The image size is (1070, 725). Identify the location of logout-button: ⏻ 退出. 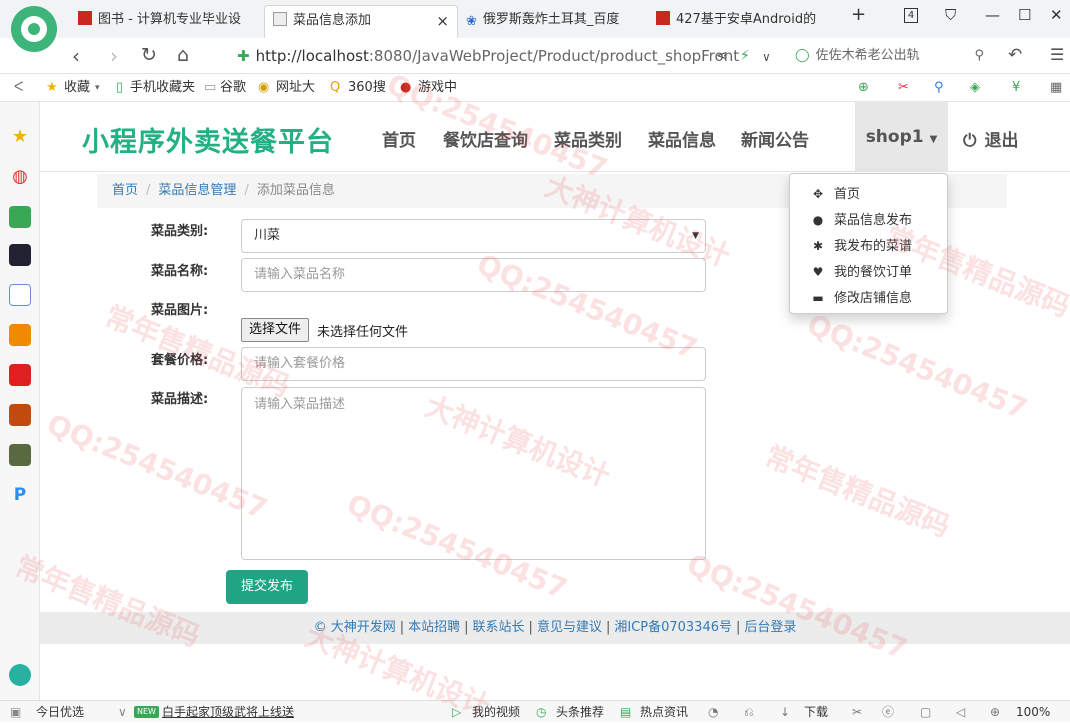
(990, 138).